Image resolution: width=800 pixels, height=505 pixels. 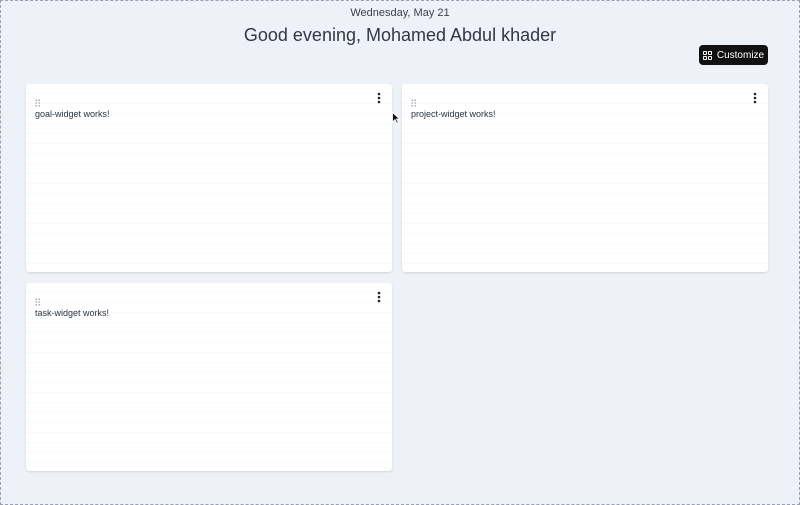 I want to click on customize-label: Customize, so click(x=740, y=55).